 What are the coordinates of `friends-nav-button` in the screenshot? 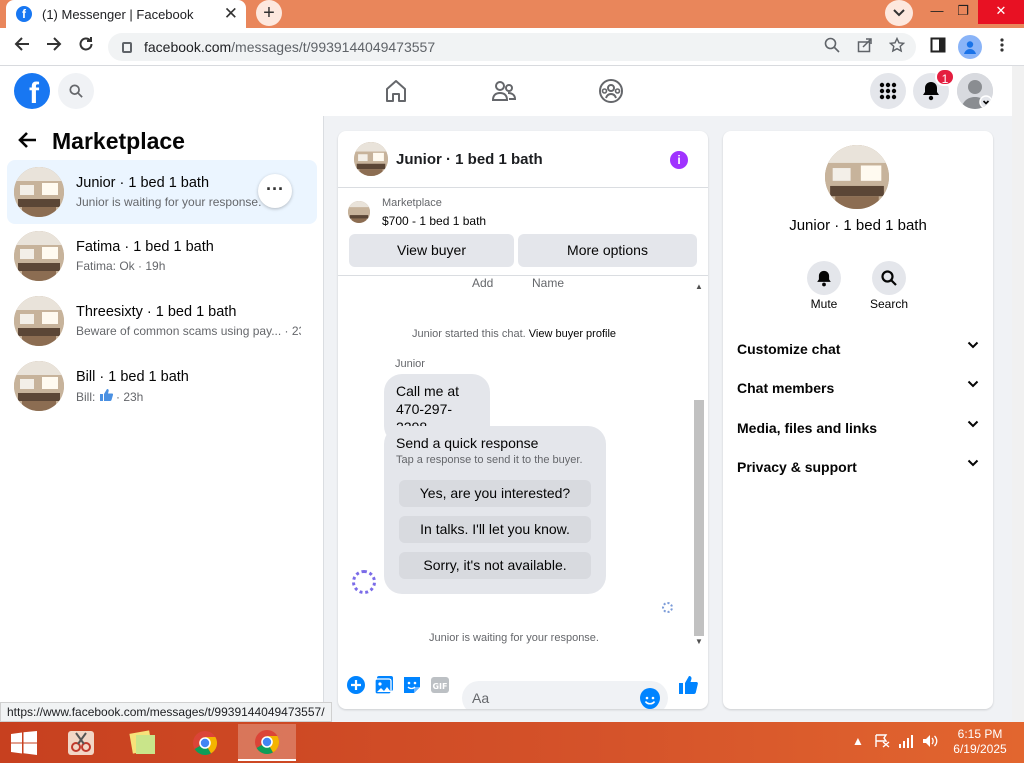 It's located at (504, 91).